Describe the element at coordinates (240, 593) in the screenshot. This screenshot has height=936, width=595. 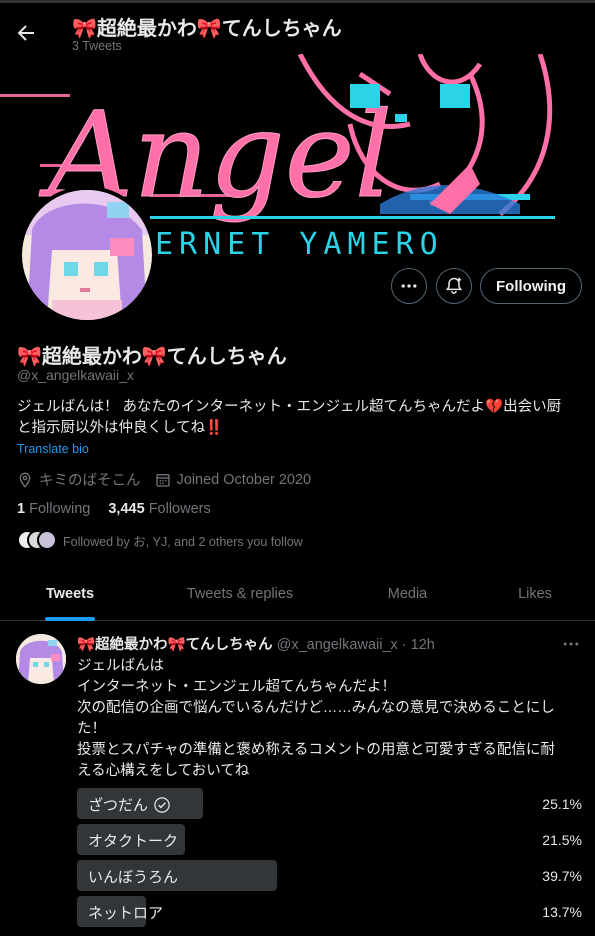
I see `tab-tweets-replies: Tweets & replies` at that location.